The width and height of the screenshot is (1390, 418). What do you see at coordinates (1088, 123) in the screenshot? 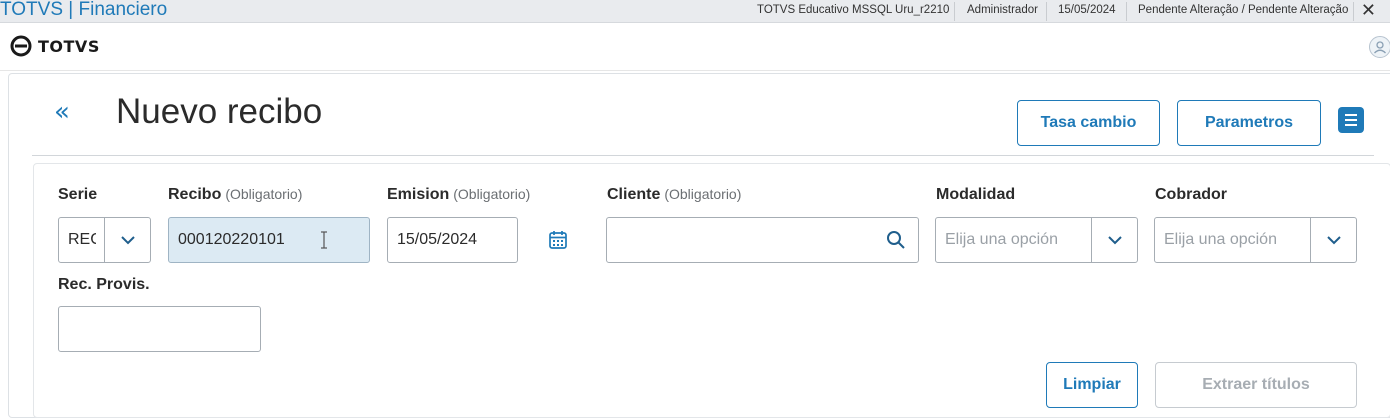
I see `tasa-cambio-button: Tasa cambio` at bounding box center [1088, 123].